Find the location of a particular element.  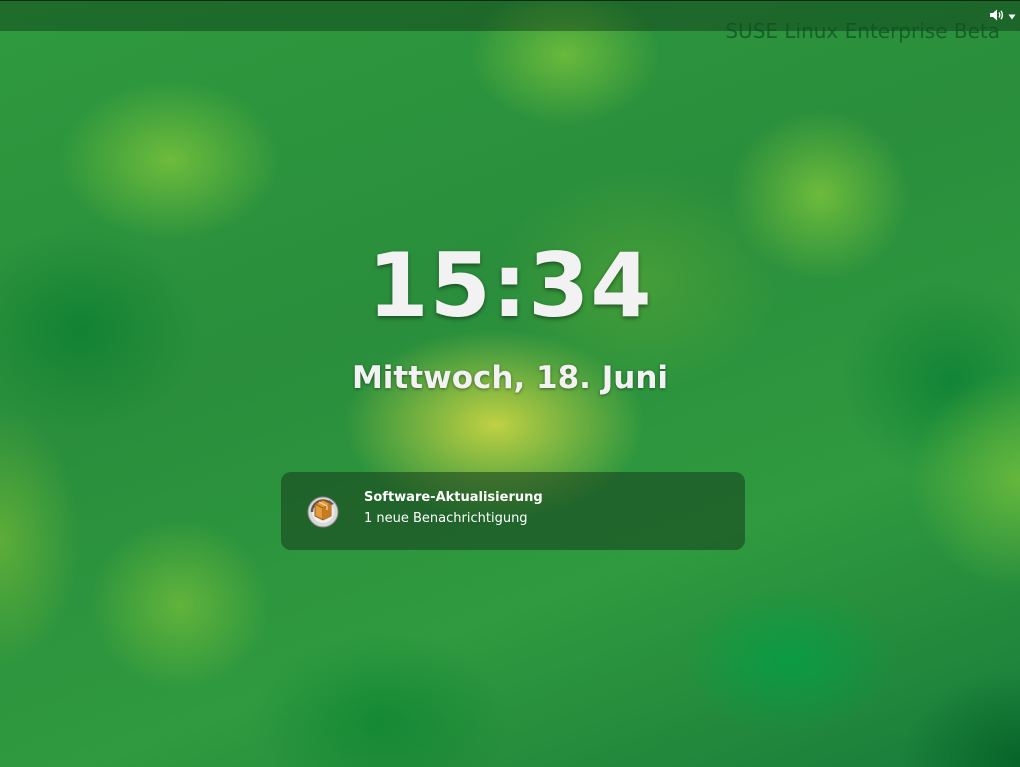

notification-title: Software-Aktualisierung is located at coordinates (453, 497).